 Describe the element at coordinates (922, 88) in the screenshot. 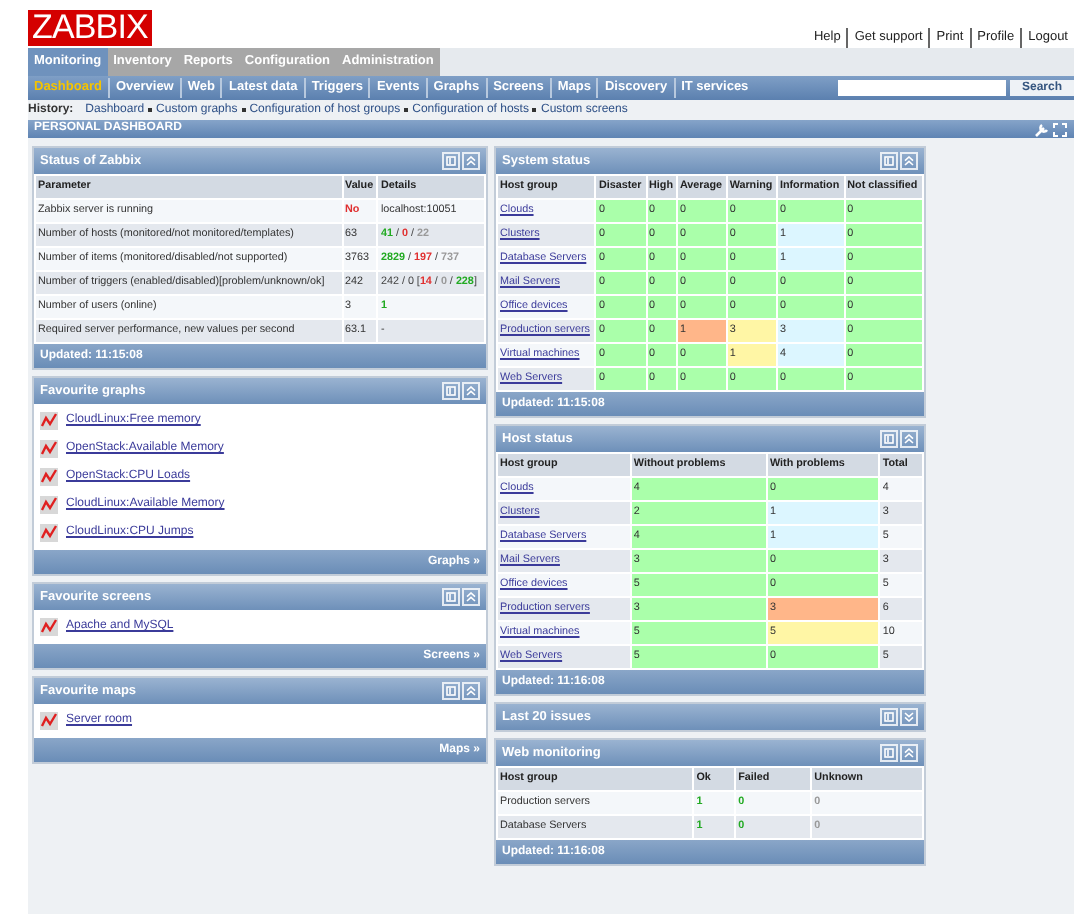

I see `search-field` at that location.